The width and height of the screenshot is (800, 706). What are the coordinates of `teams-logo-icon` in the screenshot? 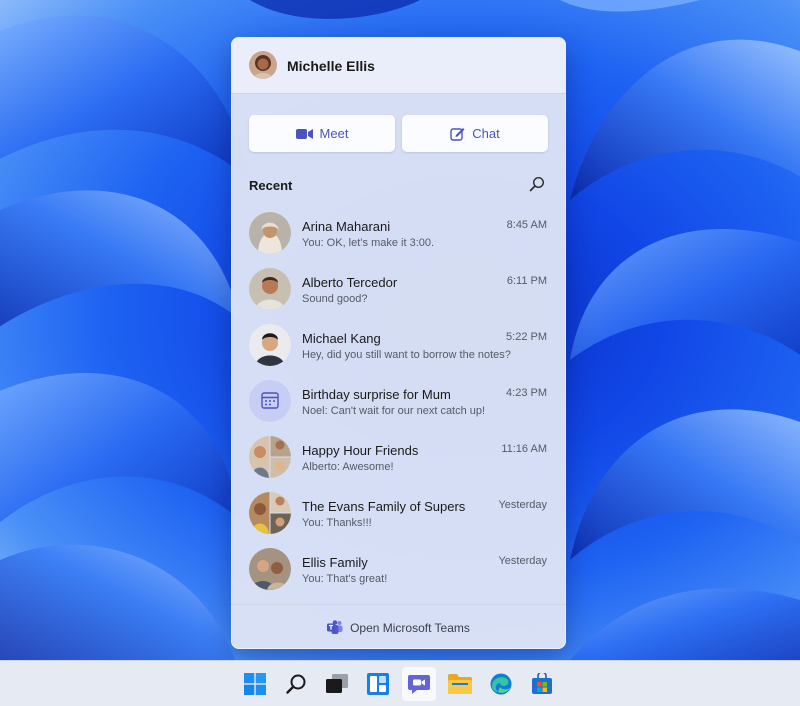 It's located at (335, 627).